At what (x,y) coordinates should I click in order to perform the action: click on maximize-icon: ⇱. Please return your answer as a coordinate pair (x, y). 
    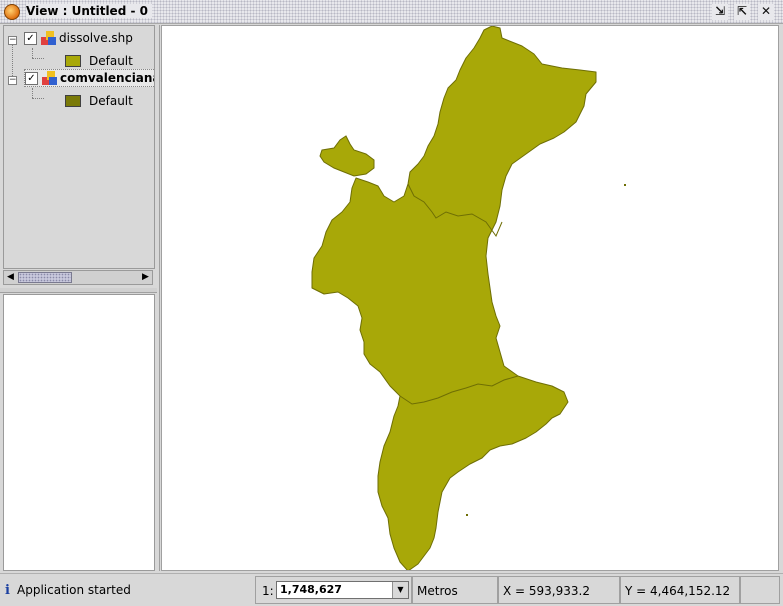
    Looking at the image, I should click on (742, 12).